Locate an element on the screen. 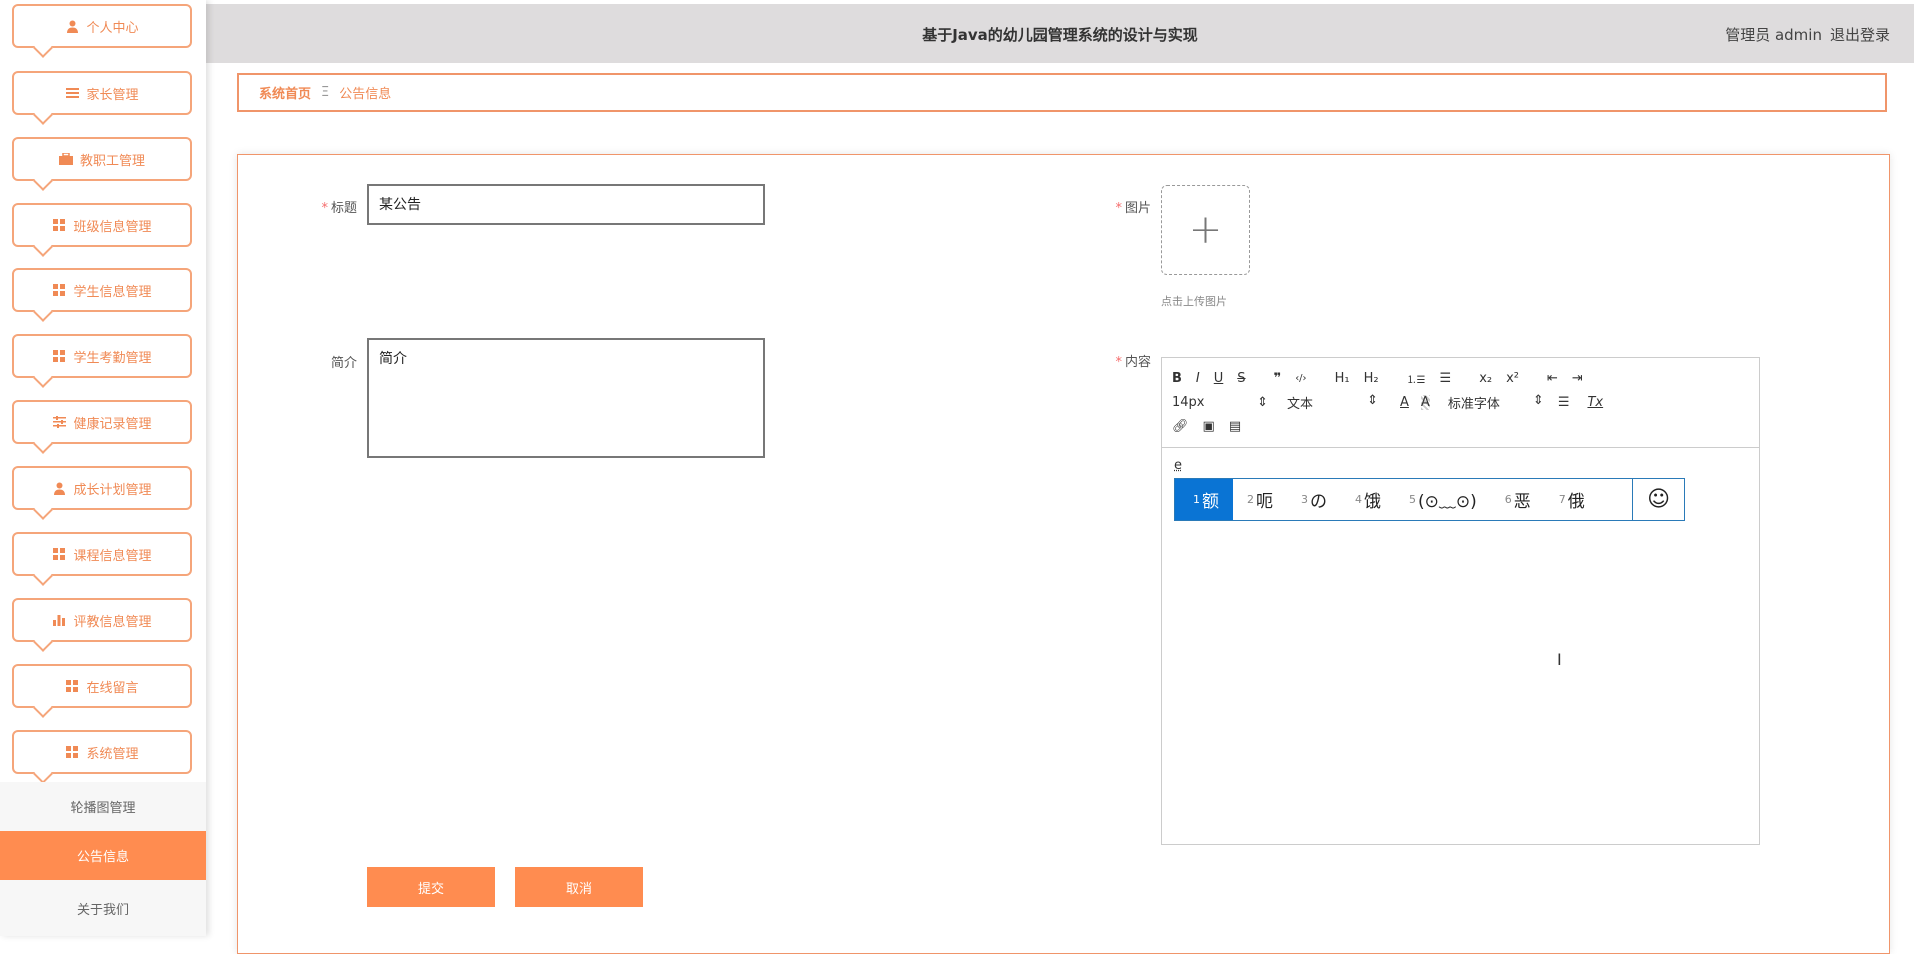  emoji-icon: ☺ is located at coordinates (1658, 499).